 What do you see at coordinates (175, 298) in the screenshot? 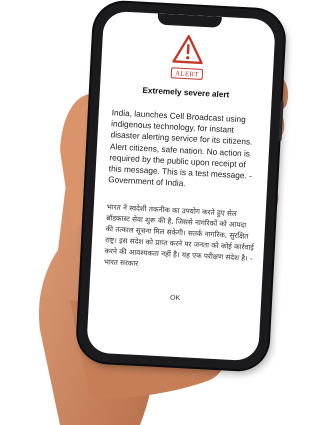
I see `ok-button: OK` at bounding box center [175, 298].